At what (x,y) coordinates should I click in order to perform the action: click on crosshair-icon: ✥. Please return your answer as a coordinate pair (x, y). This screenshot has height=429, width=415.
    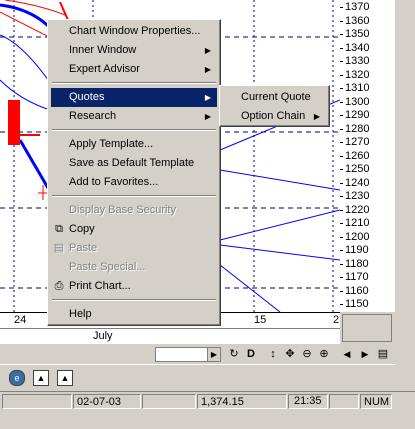
    Looking at the image, I should click on (290, 354).